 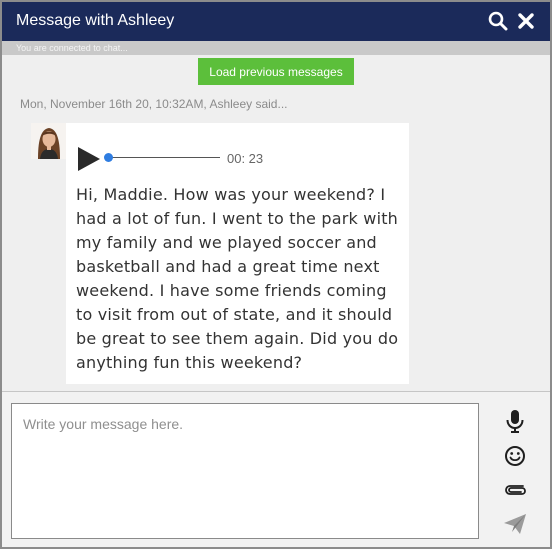 I want to click on send-icon, so click(x=515, y=524).